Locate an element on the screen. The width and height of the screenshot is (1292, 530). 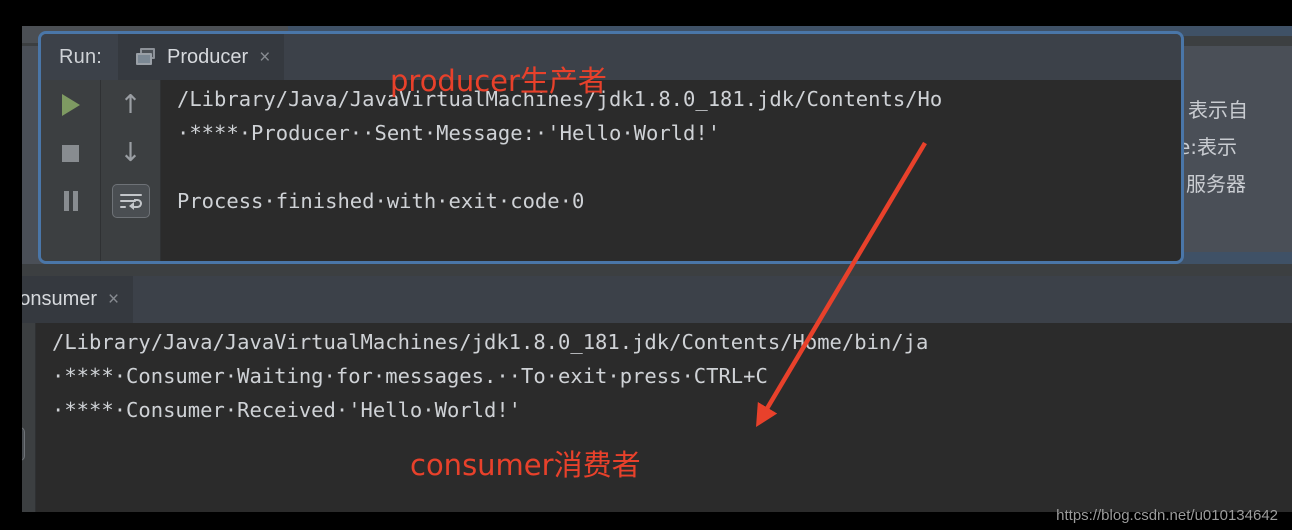
stop-icon is located at coordinates (70, 153).